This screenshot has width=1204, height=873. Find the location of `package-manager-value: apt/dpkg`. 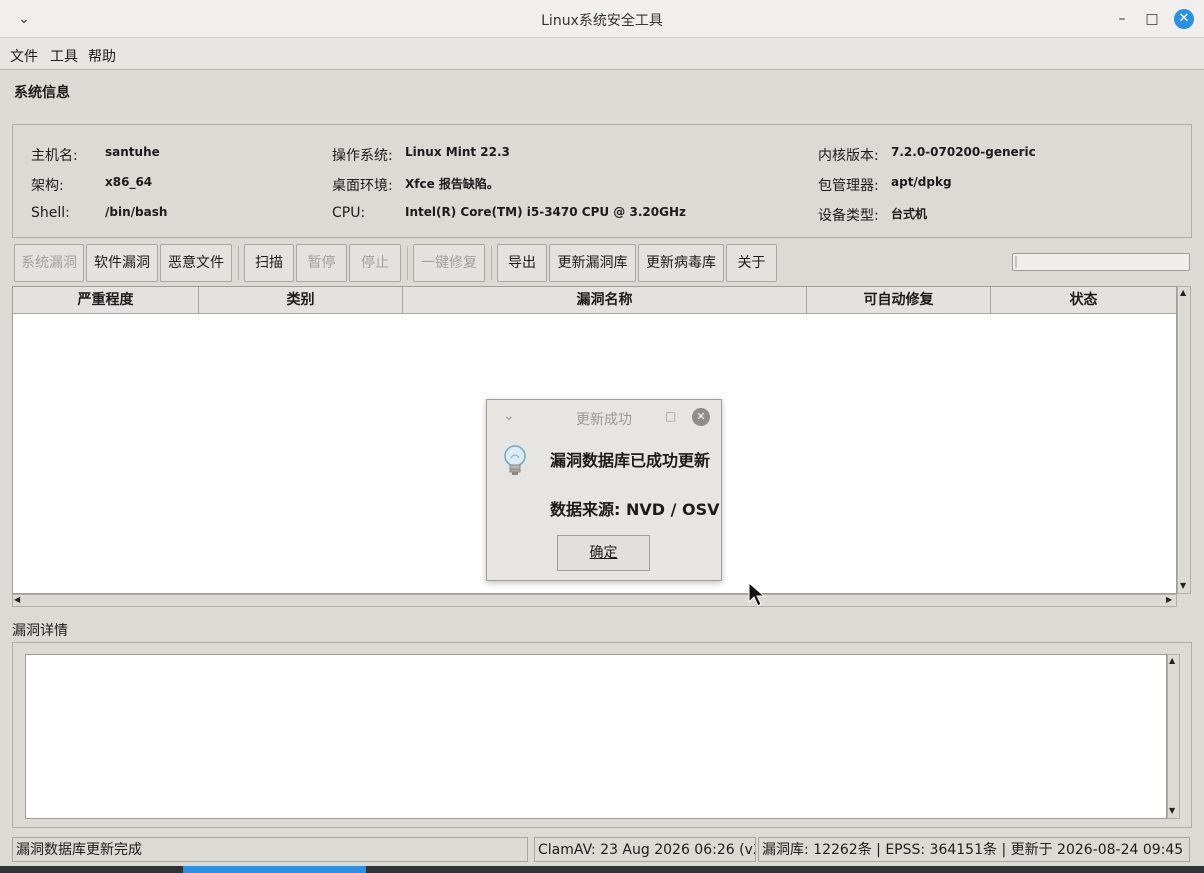

package-manager-value: apt/dpkg is located at coordinates (921, 182).